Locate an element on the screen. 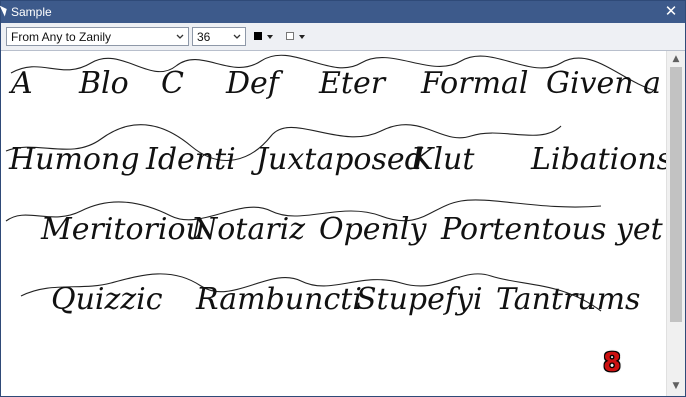 Image resolution: width=686 pixels, height=397 pixels. sample-text-value: From Any to Zanily is located at coordinates (61, 37).